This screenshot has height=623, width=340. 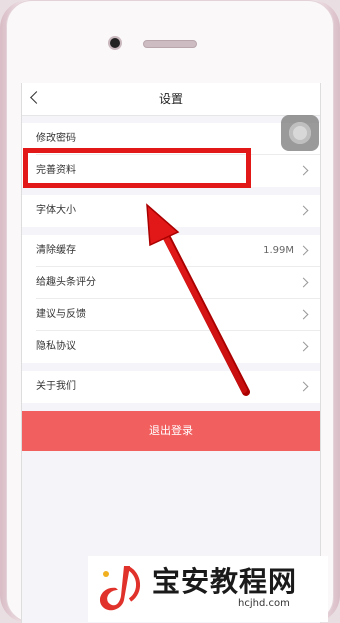 What do you see at coordinates (225, 581) in the screenshot?
I see `watermark-brand: 宝安教程网` at bounding box center [225, 581].